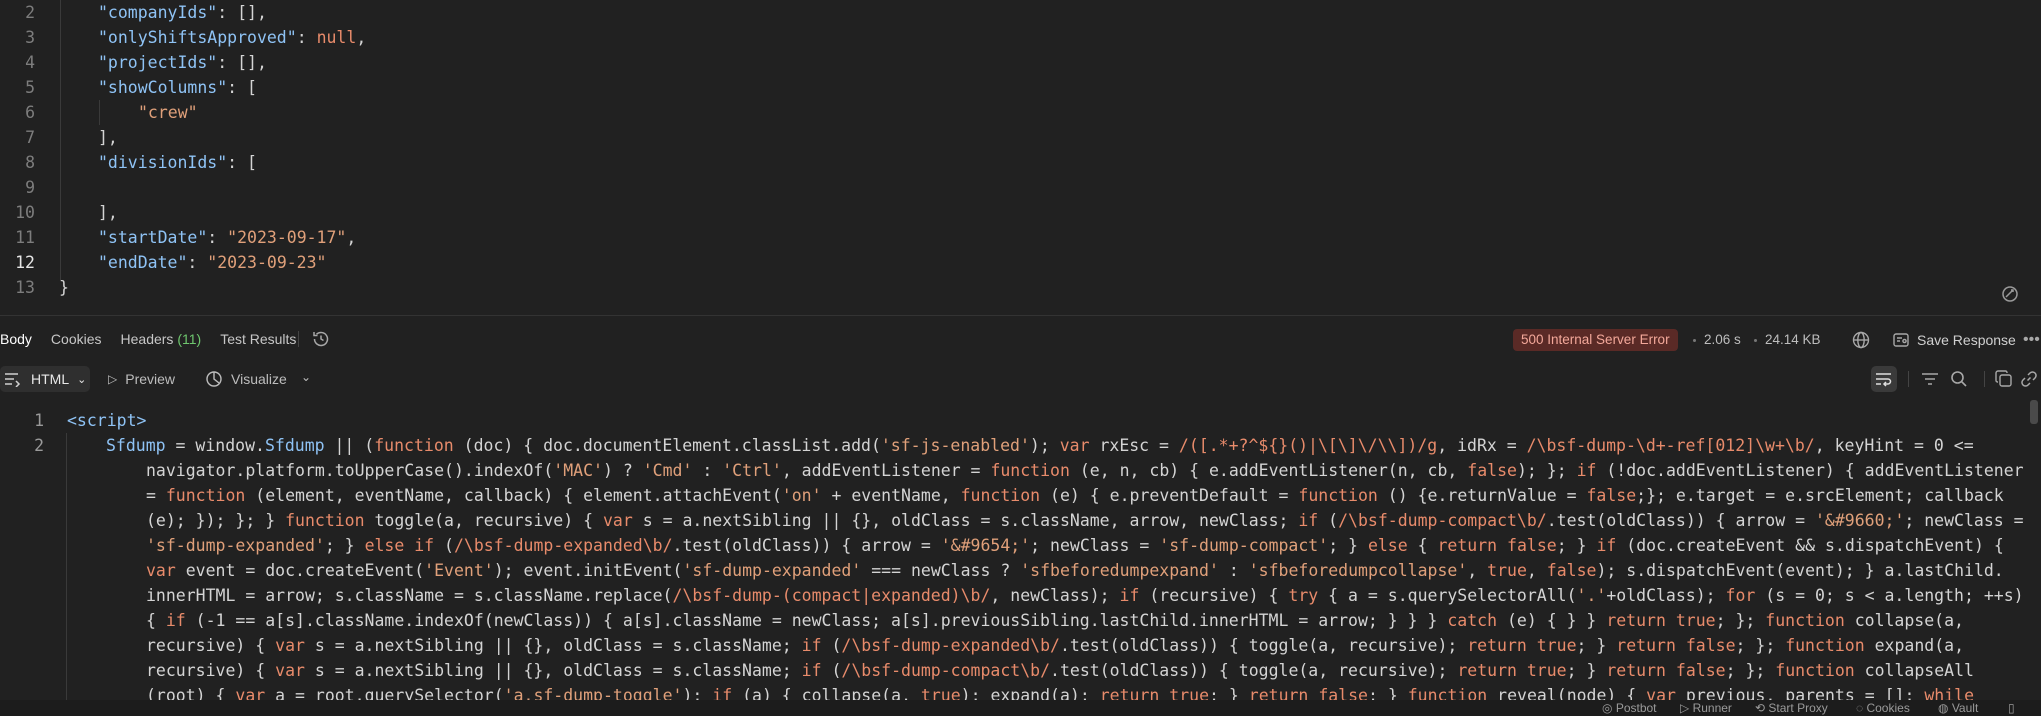  What do you see at coordinates (1820, 495) in the screenshot?
I see `code-token: ;}; e.target = e.srcElement; callback` at bounding box center [1820, 495].